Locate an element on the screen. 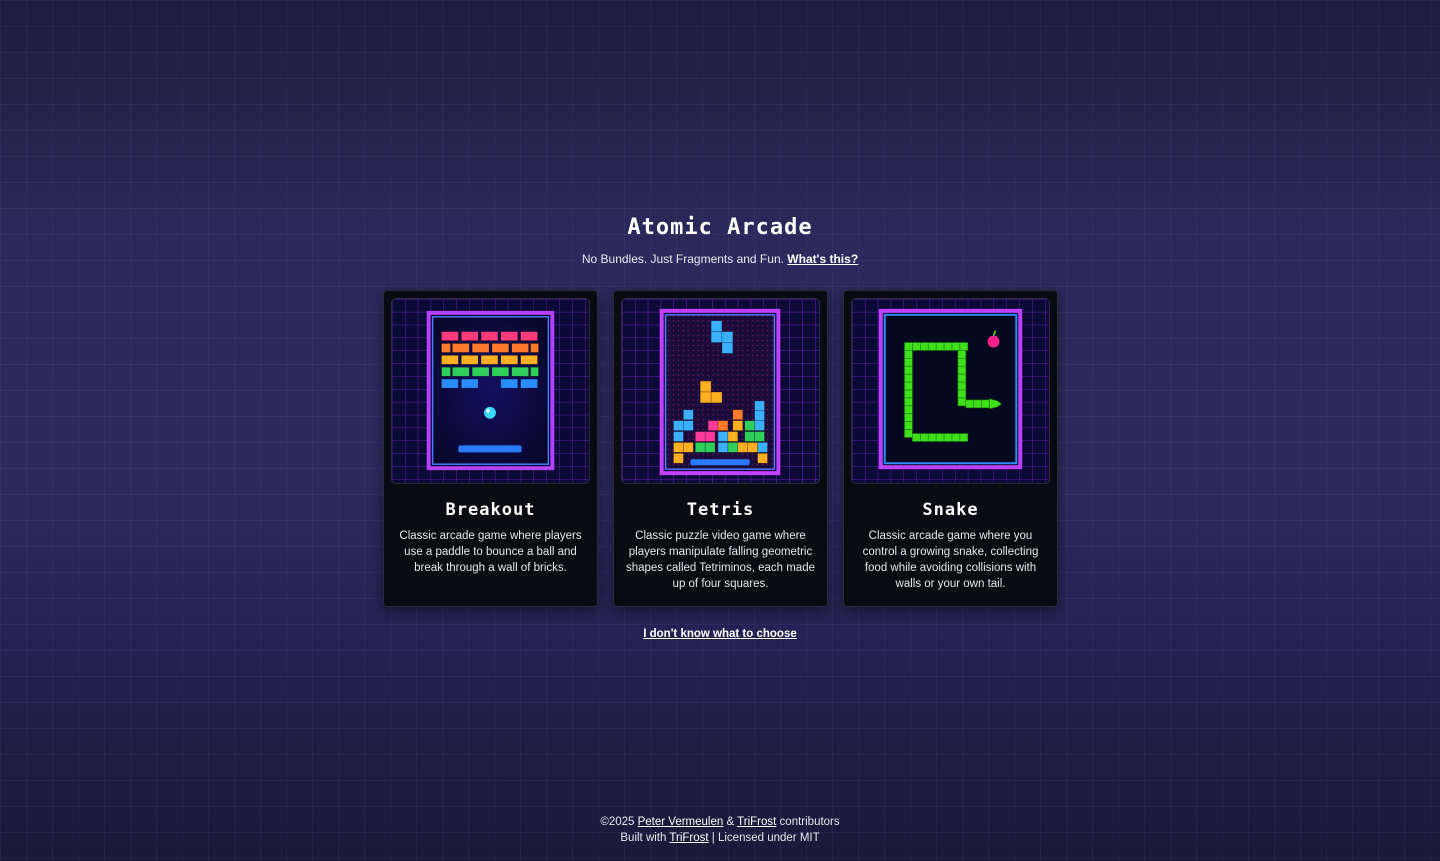 This screenshot has height=861, width=1440. license-text: | Licensed under MIT is located at coordinates (765, 838).